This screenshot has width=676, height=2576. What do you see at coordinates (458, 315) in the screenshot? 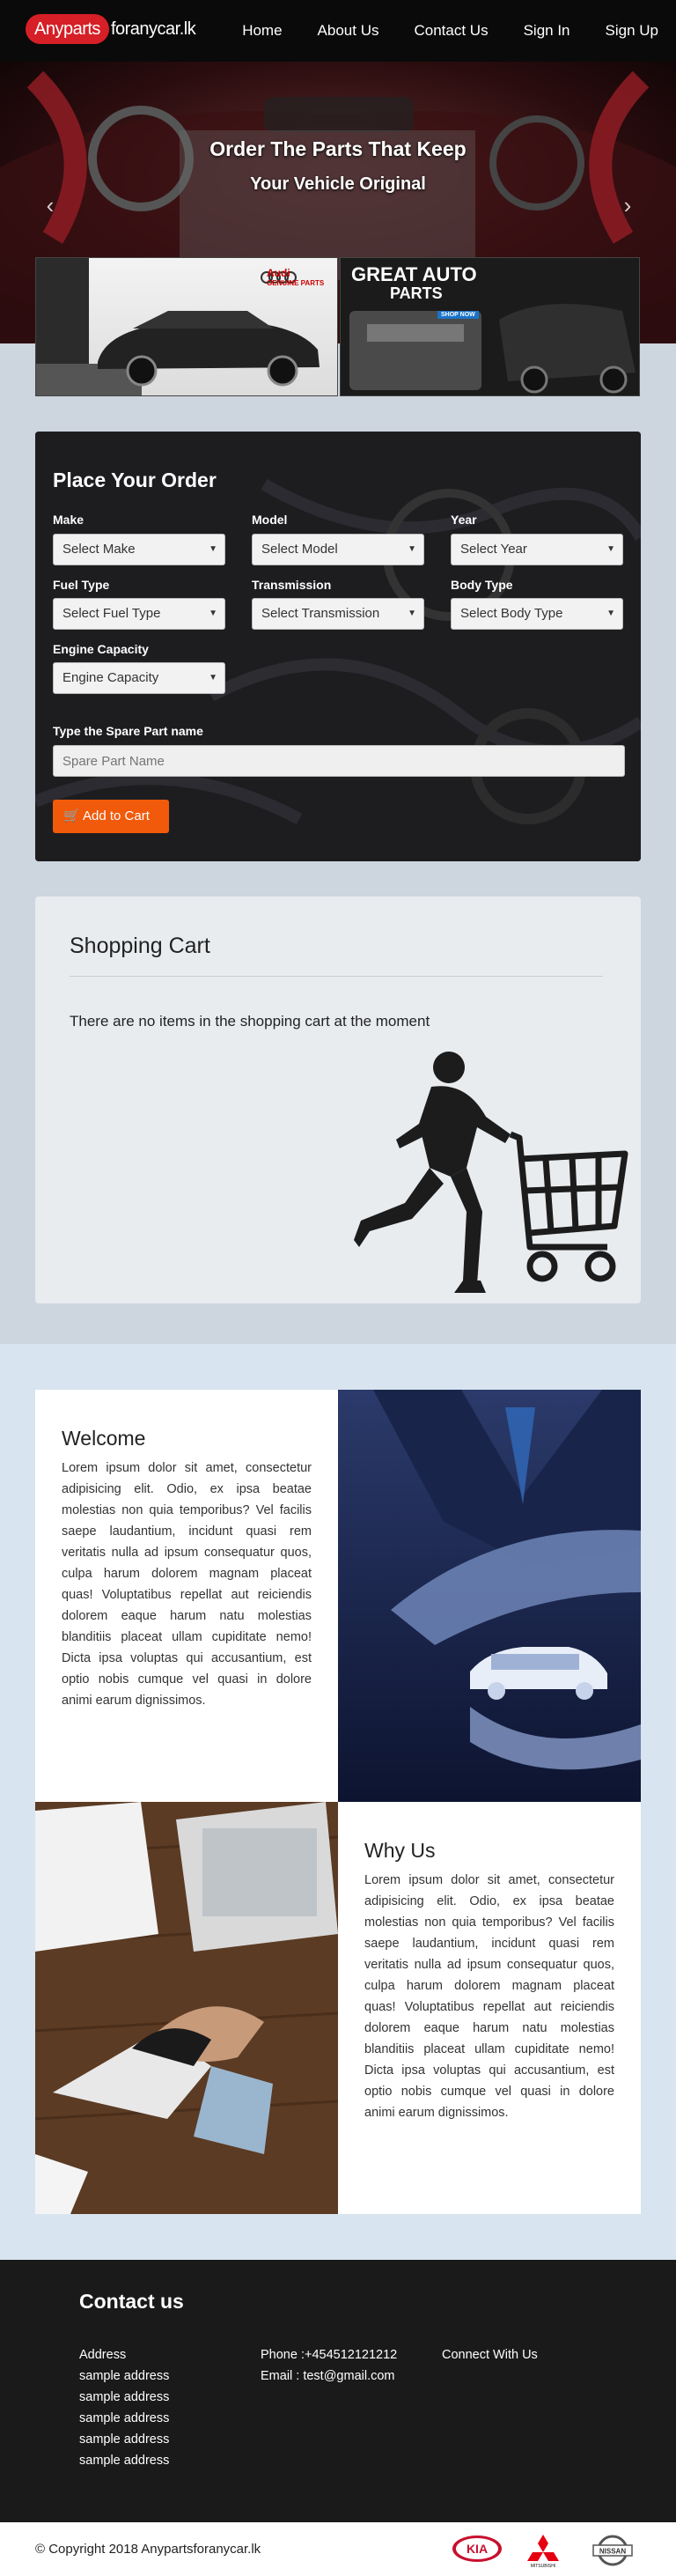
I see `shop-now-badge: SHOP NOW` at bounding box center [458, 315].